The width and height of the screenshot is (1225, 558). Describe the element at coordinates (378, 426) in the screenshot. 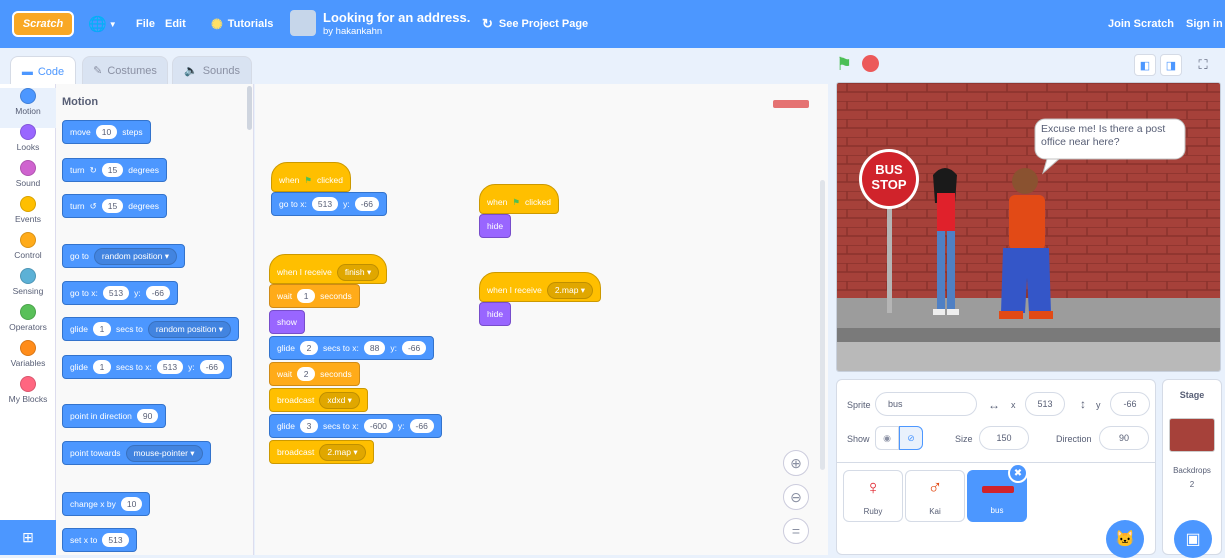

I see `block-input: -600` at that location.